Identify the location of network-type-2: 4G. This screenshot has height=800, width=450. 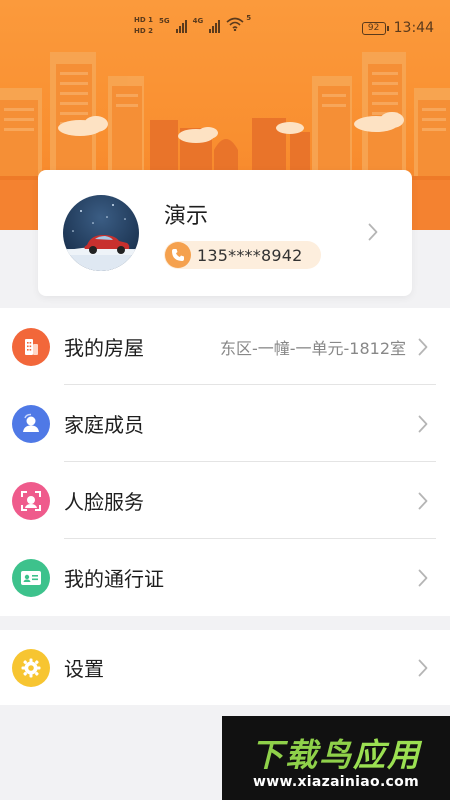
(198, 21).